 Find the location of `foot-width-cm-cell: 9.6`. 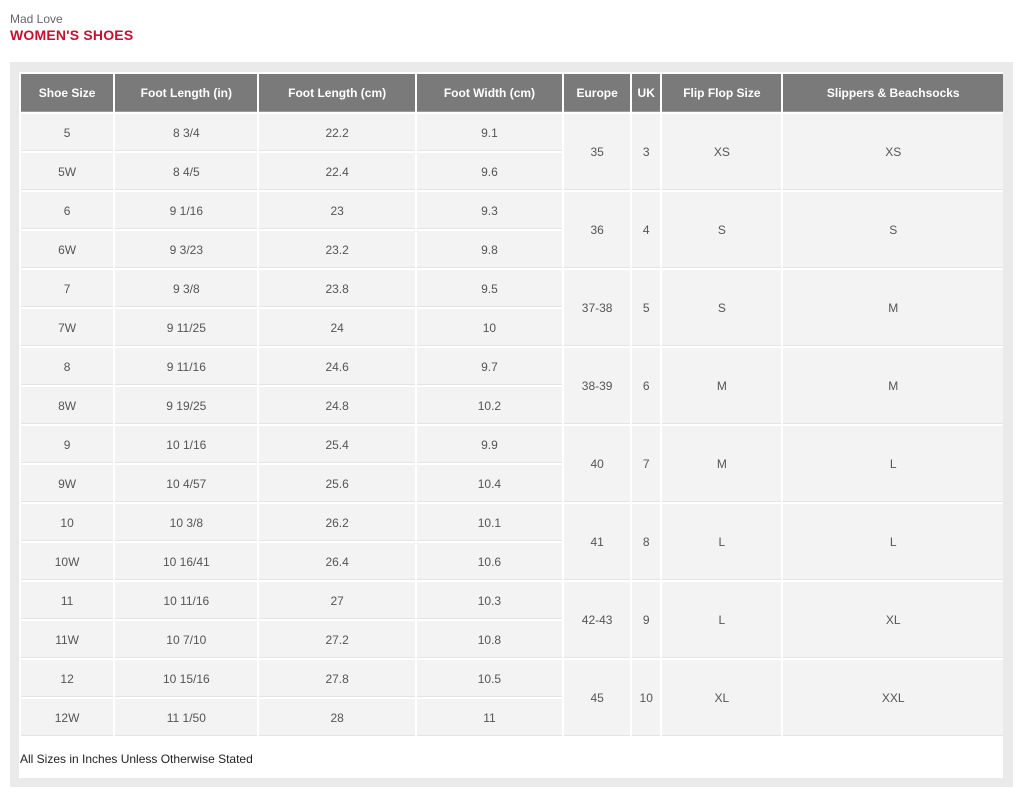

foot-width-cm-cell: 9.6 is located at coordinates (489, 171).